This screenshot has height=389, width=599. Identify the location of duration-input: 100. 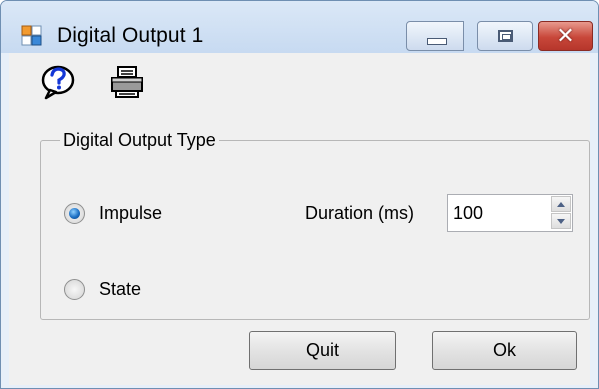
(468, 213).